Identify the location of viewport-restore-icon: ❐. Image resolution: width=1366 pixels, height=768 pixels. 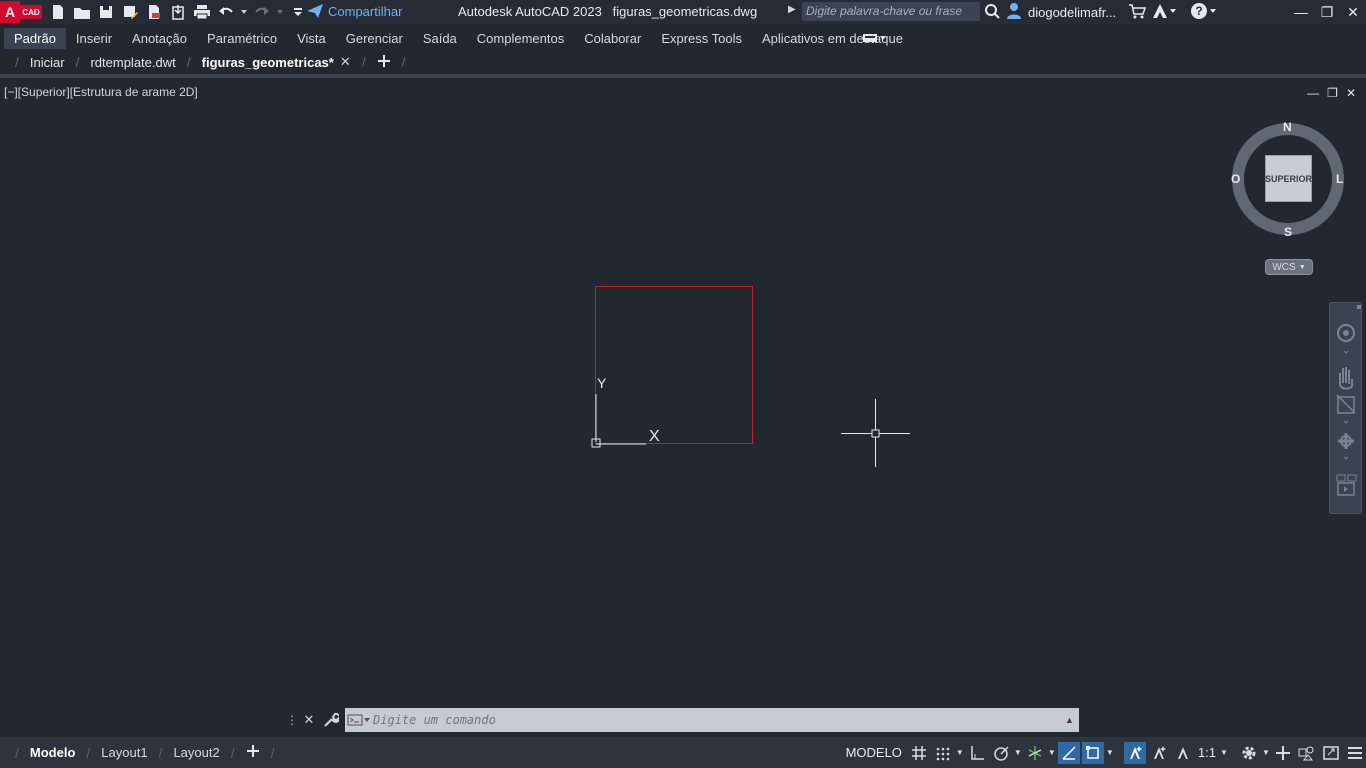
(1332, 93).